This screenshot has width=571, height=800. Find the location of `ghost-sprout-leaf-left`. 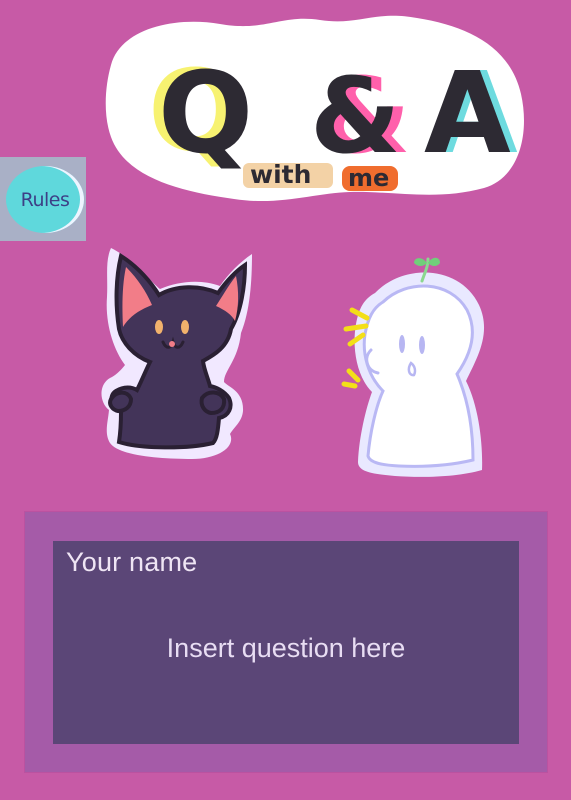

ghost-sprout-leaf-left is located at coordinates (420, 262).